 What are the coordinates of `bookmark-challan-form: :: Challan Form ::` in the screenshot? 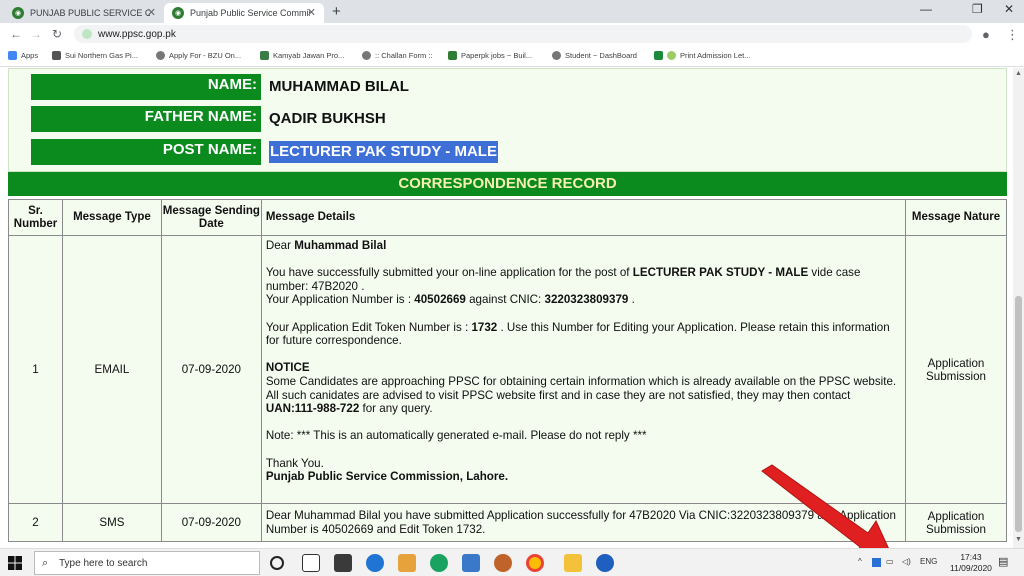 It's located at (397, 55).